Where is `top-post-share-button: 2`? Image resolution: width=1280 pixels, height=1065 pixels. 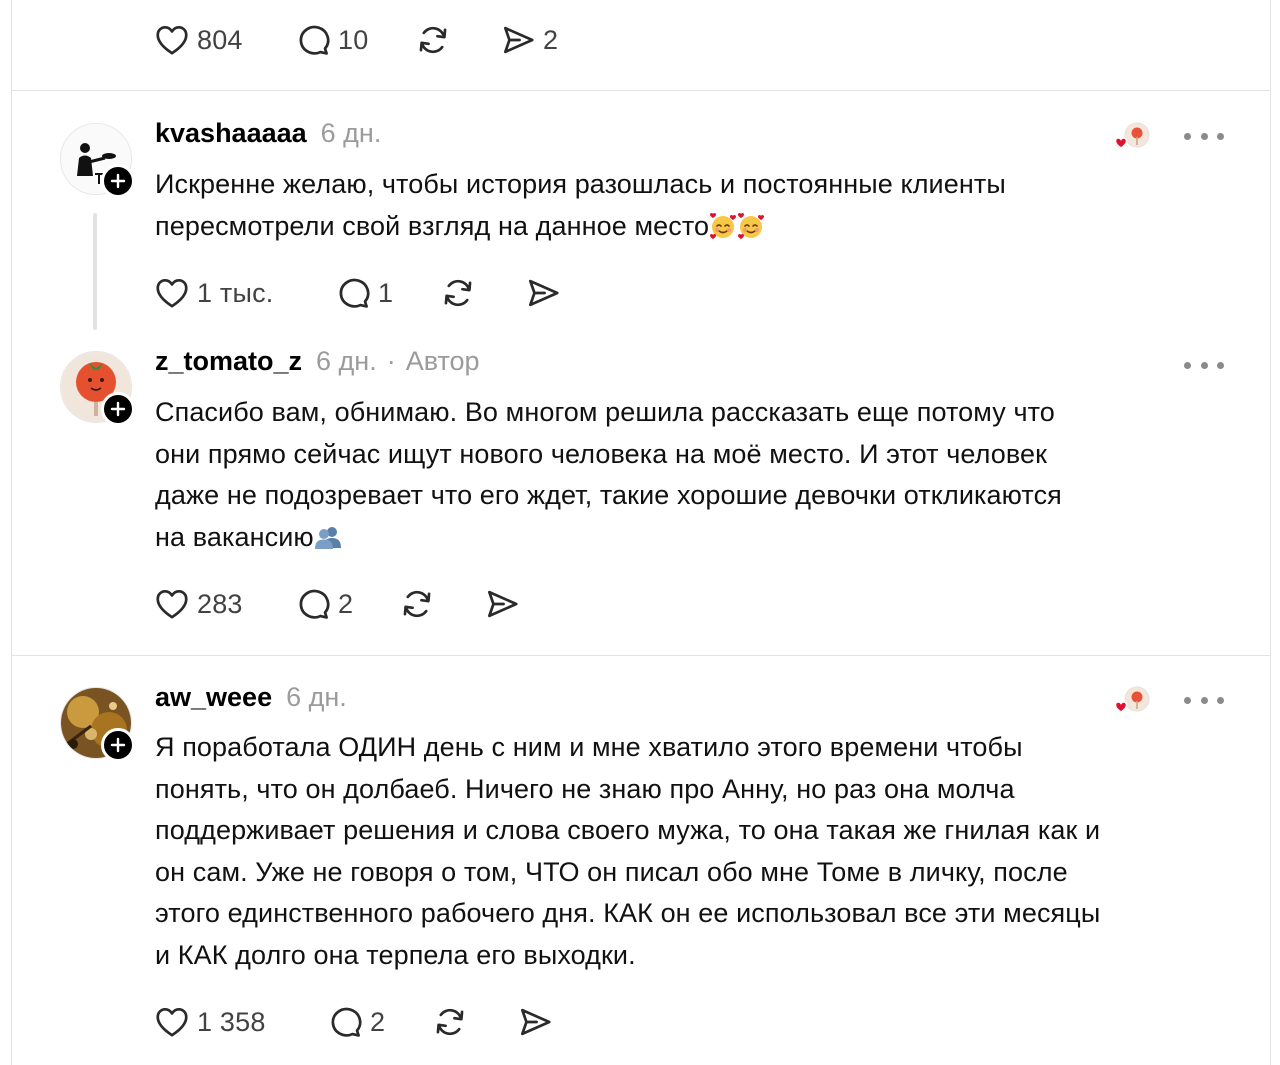 top-post-share-button: 2 is located at coordinates (528, 40).